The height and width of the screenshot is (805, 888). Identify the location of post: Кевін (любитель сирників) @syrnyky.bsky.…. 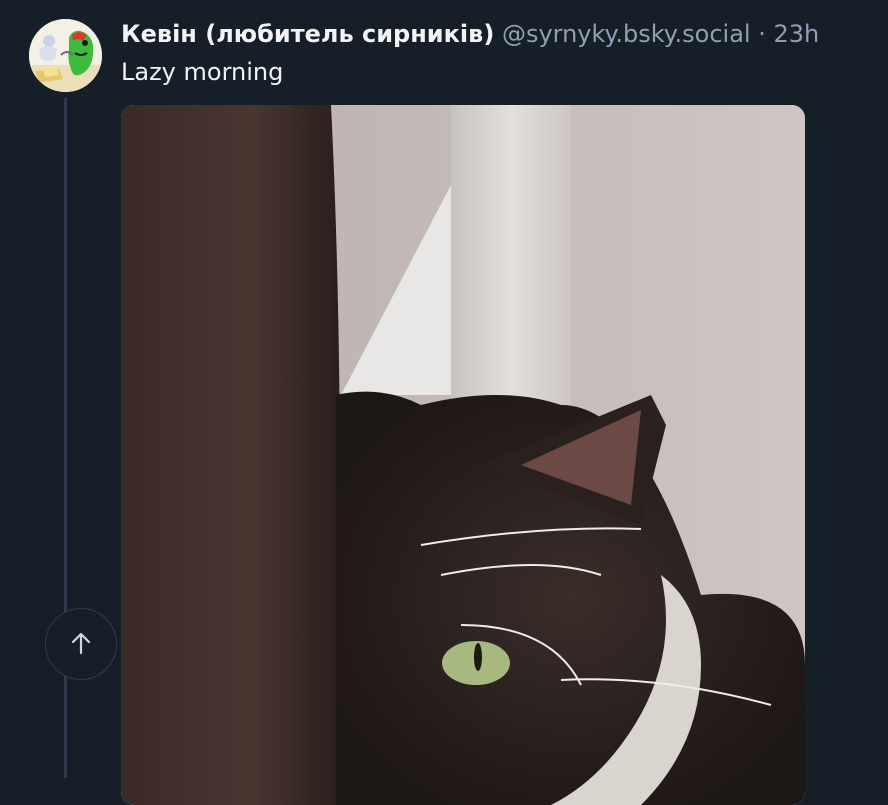
(504, 53).